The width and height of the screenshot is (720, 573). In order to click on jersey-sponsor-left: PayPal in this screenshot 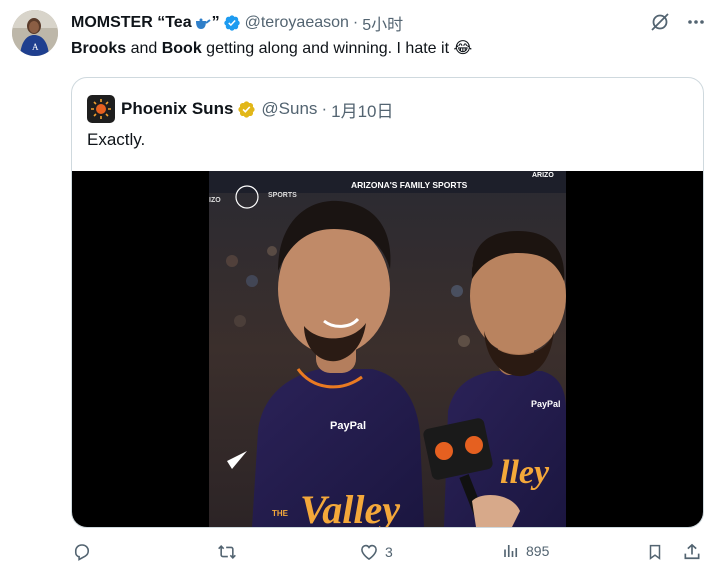, I will do `click(348, 426)`.